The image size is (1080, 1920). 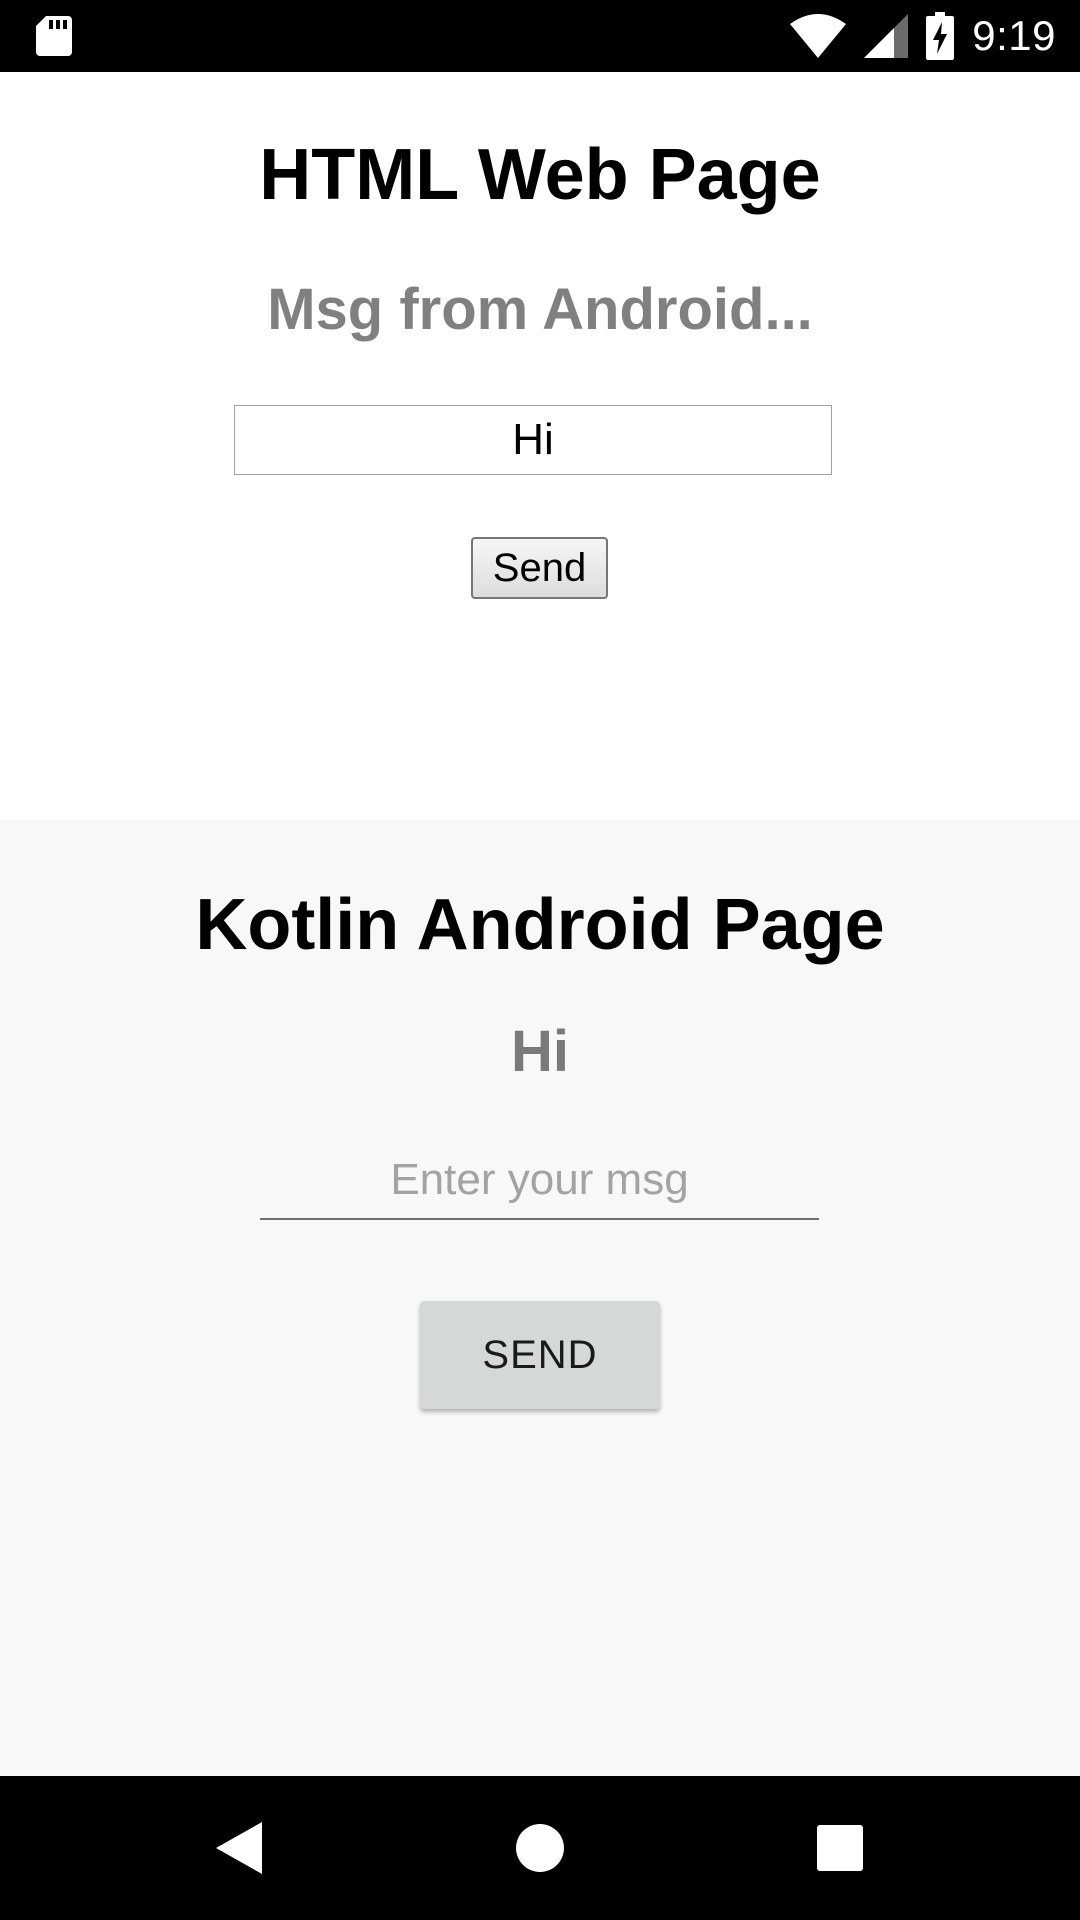 I want to click on web-message-input, so click(x=533, y=440).